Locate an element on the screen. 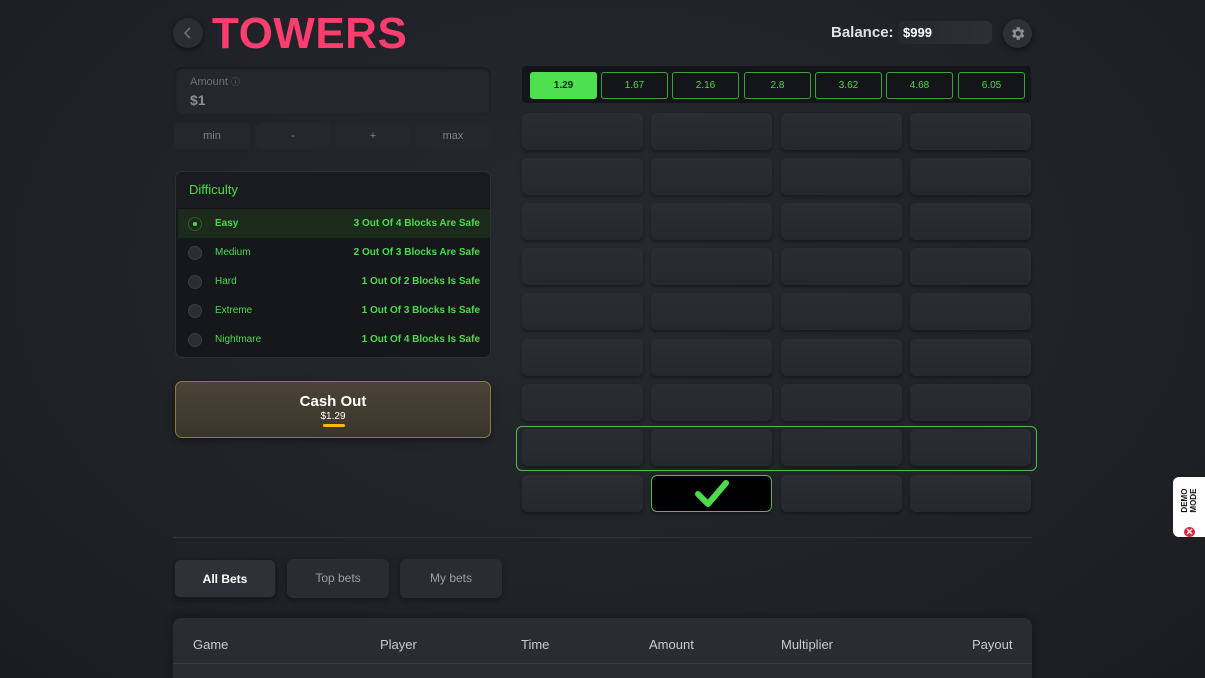  cash-out-amount: $1.29 is located at coordinates (333, 416).